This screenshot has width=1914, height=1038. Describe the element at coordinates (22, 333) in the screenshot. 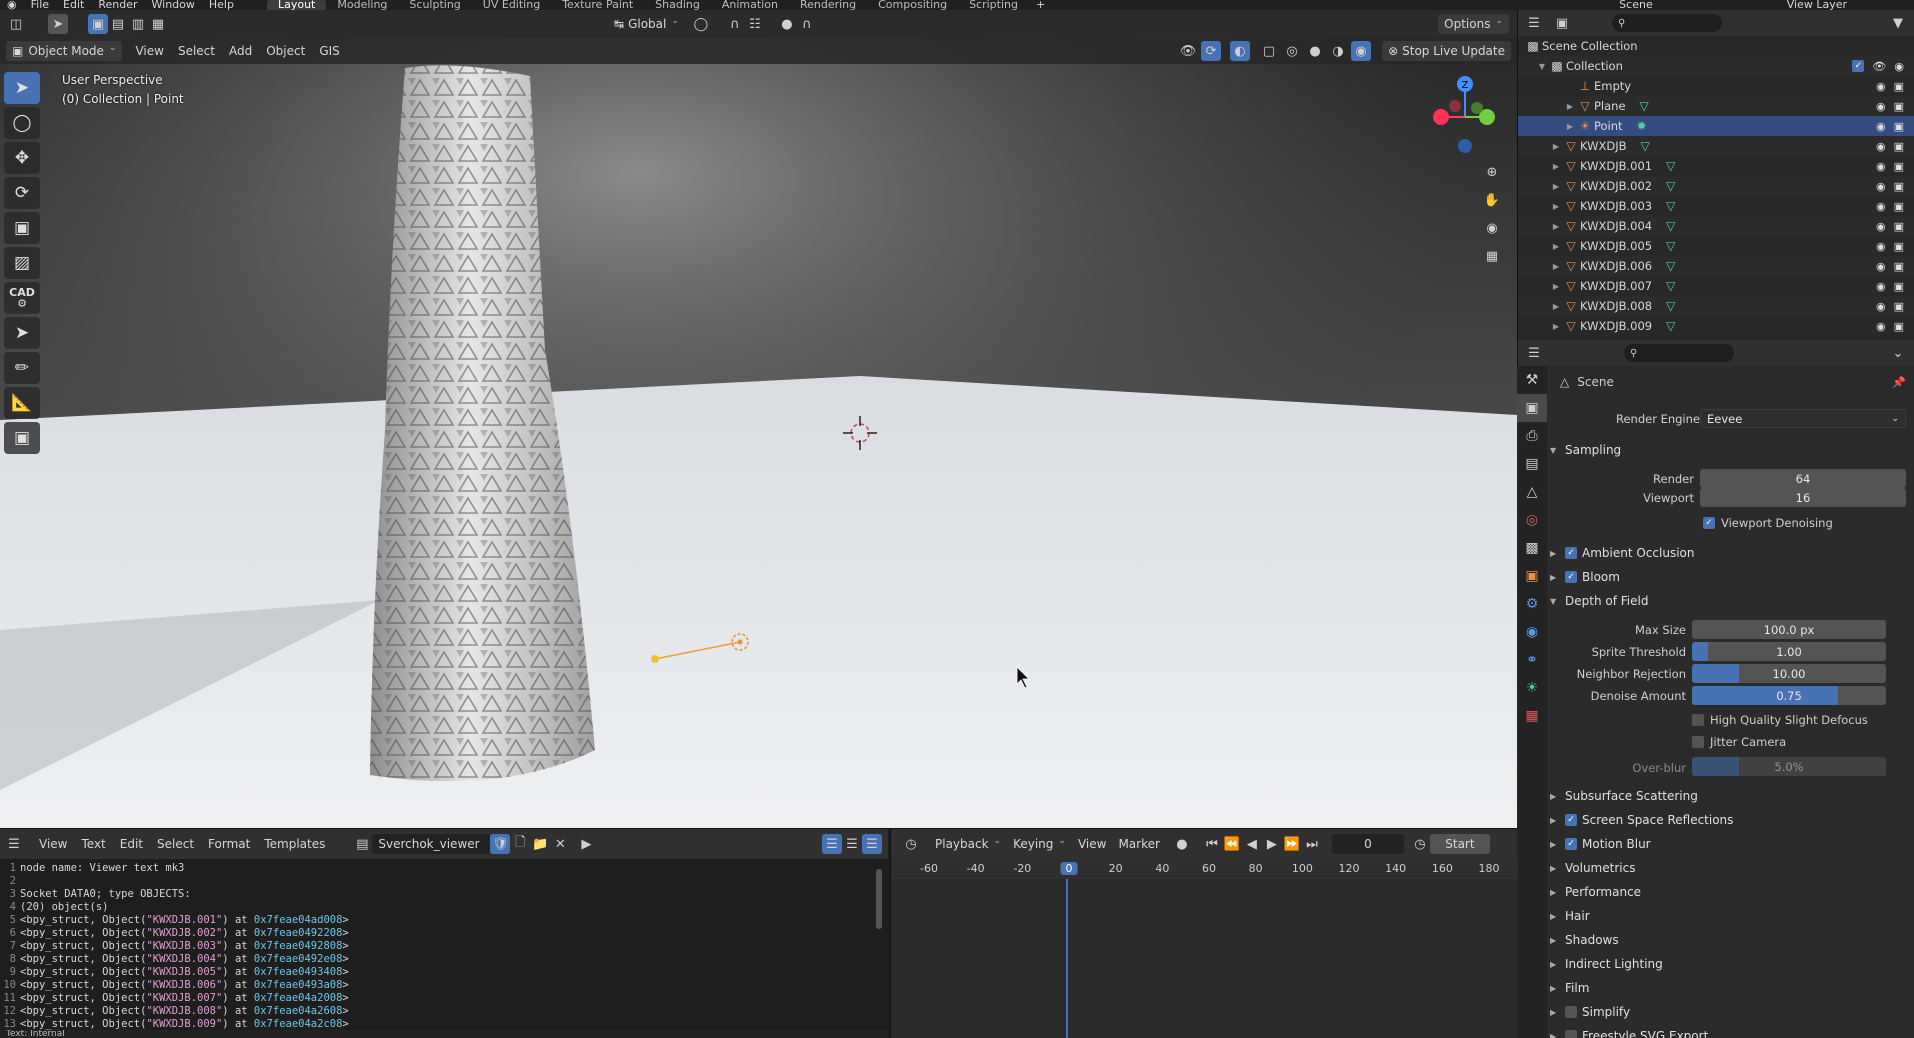

I see `cursor-select-tool-button: ➤` at that location.